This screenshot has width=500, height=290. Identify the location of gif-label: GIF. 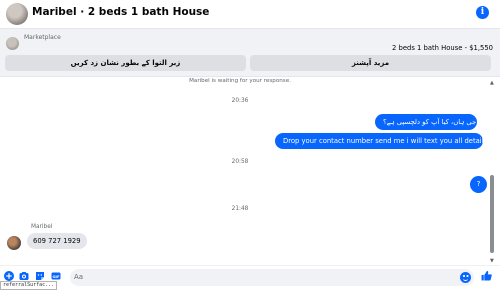
(56, 276).